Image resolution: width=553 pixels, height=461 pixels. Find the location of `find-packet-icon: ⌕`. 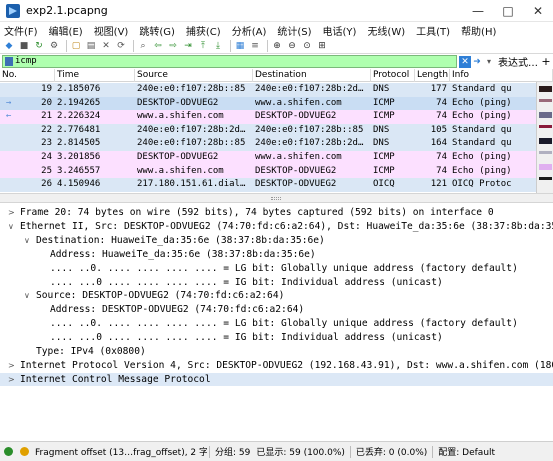

find-packet-icon: ⌕ is located at coordinates (143, 46).